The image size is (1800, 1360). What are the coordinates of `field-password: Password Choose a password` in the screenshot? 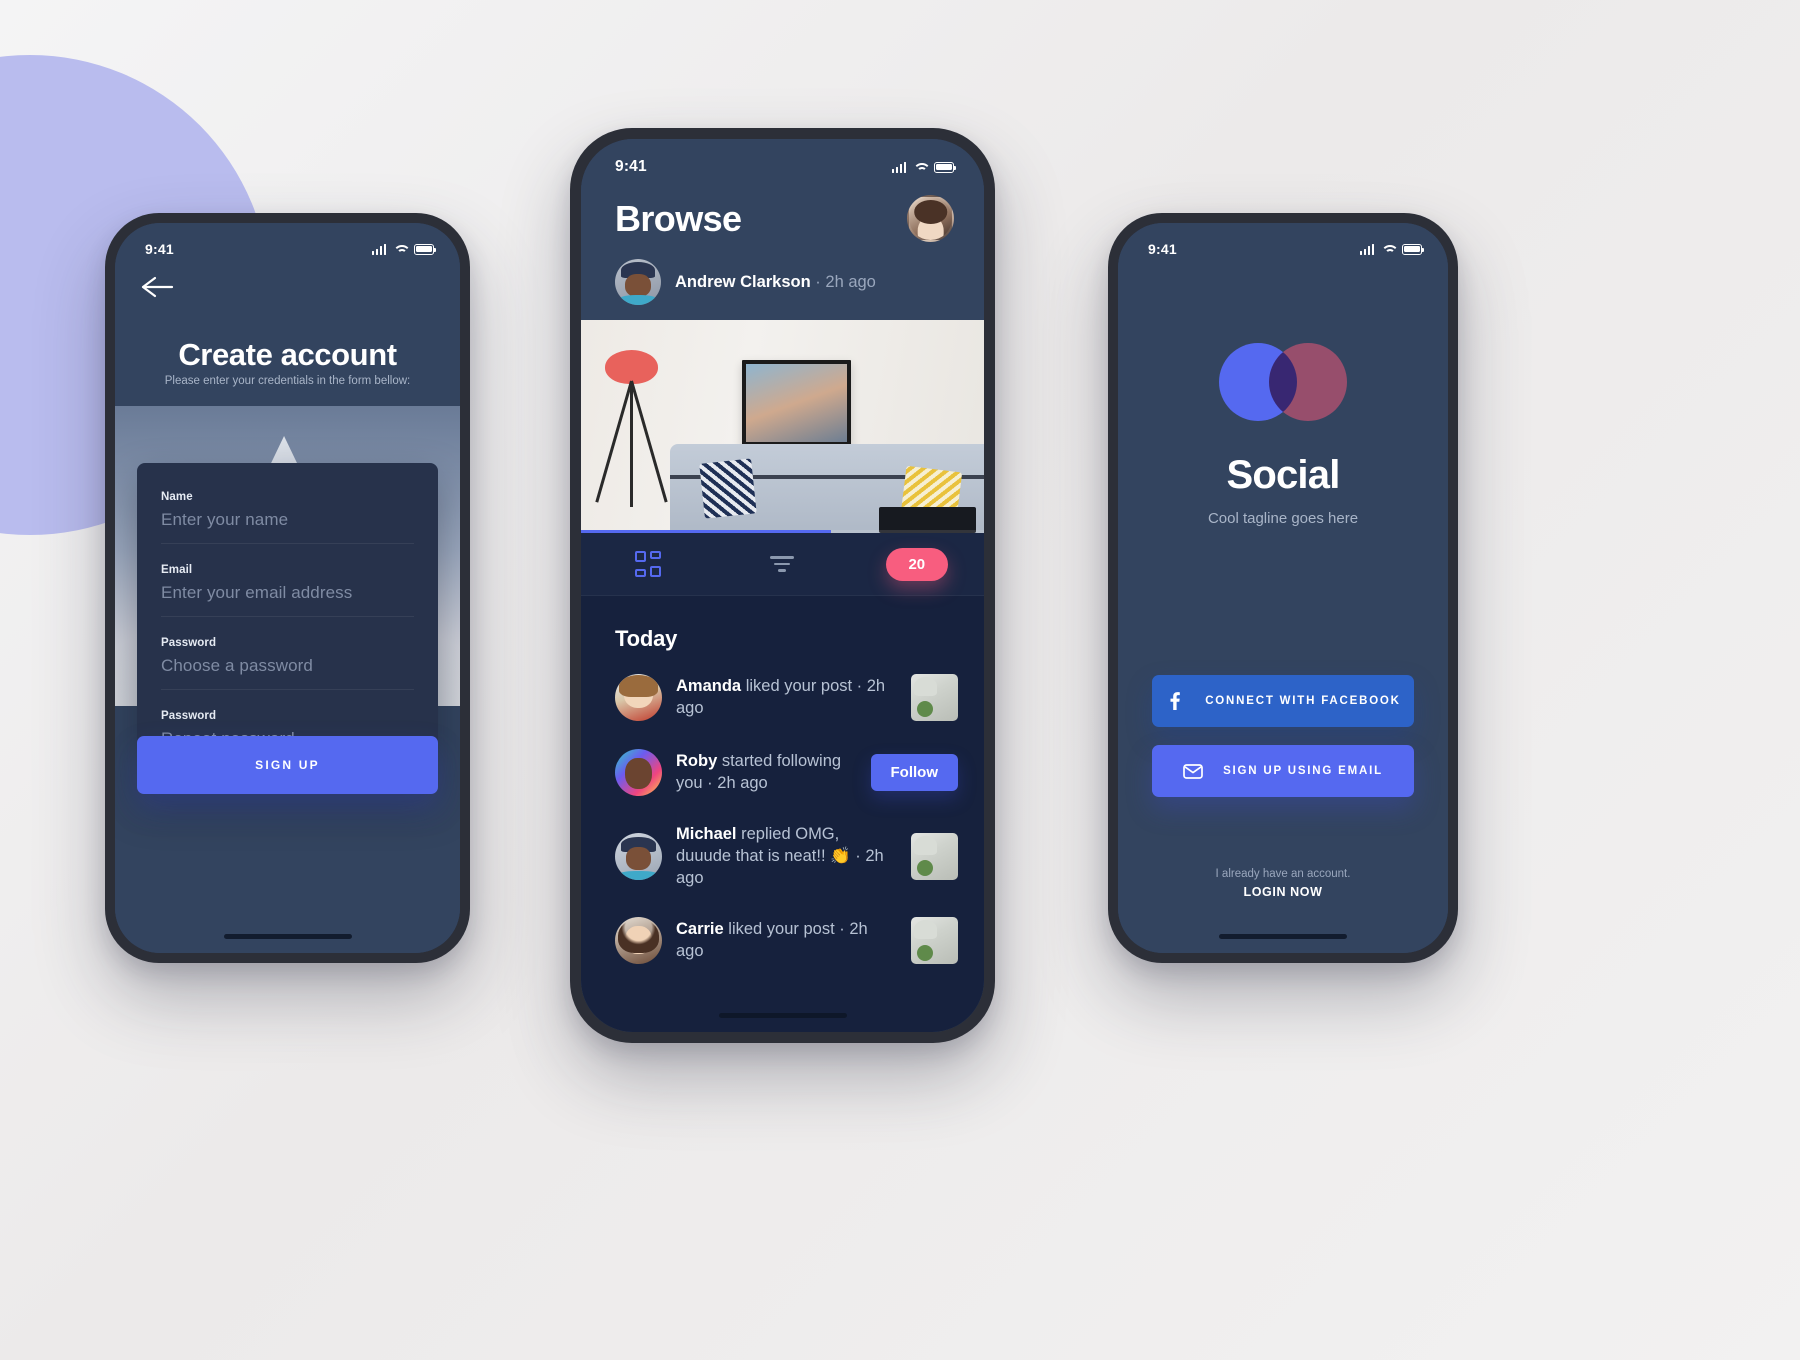 It's located at (287, 660).